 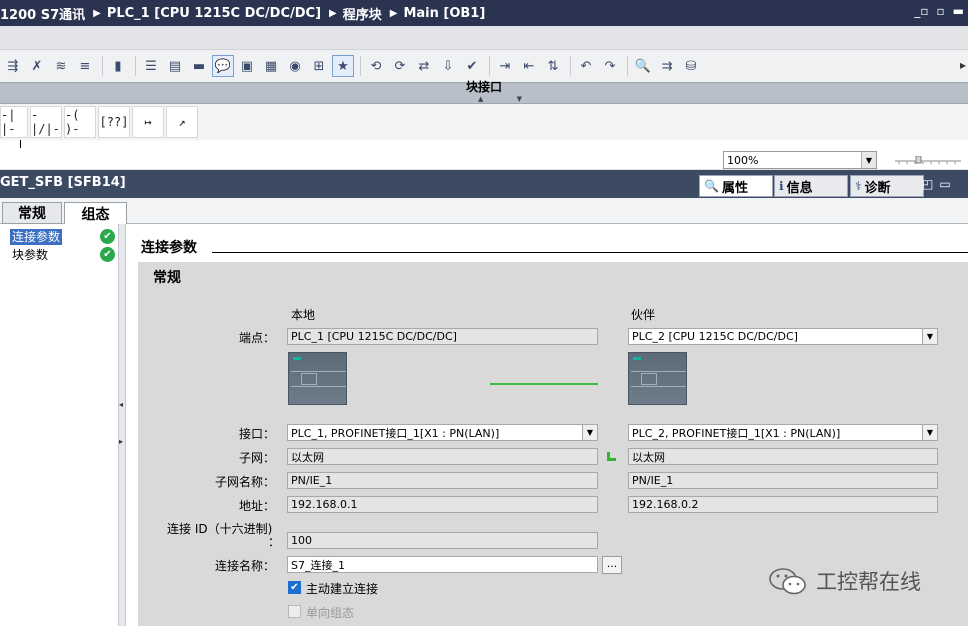 What do you see at coordinates (484, 38) in the screenshot?
I see `editor-header-strip` at bounding box center [484, 38].